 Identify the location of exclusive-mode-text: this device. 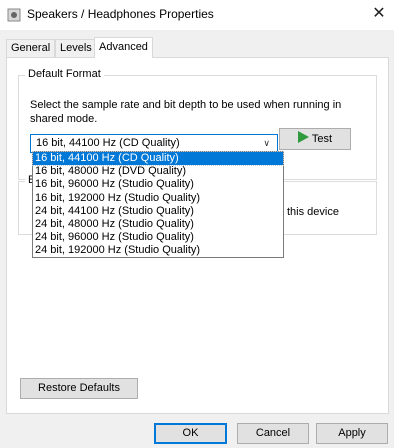
(313, 212).